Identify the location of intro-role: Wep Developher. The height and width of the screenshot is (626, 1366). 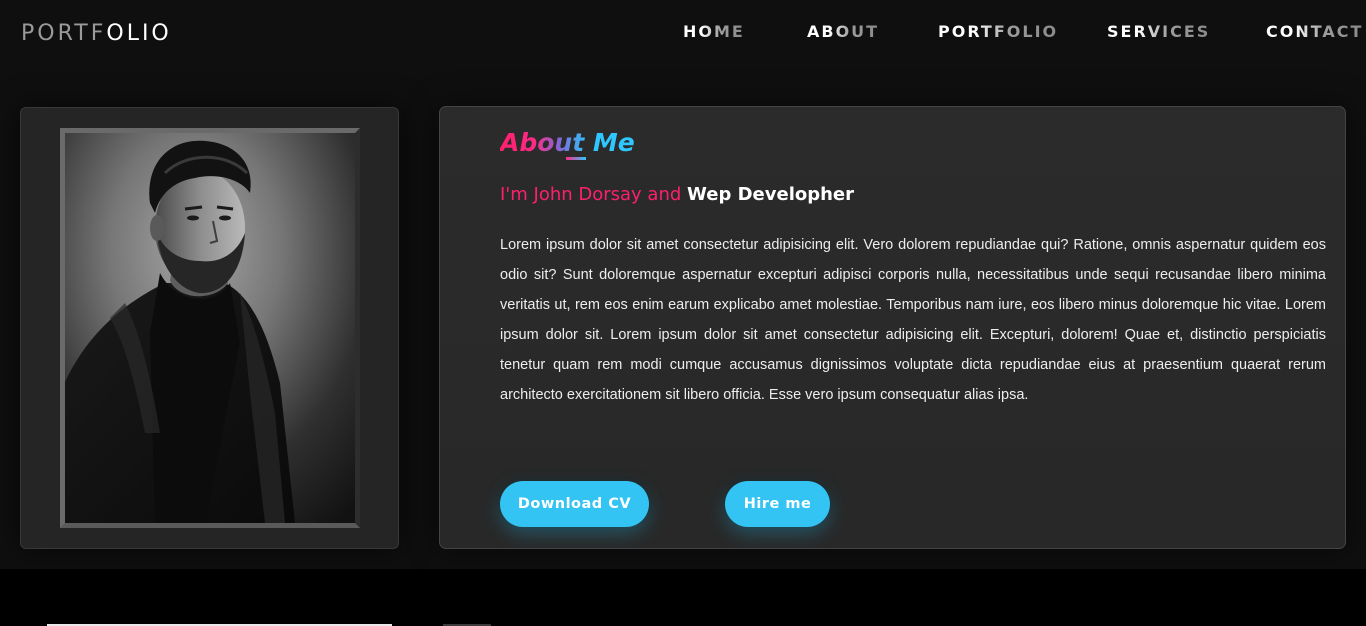
(771, 194).